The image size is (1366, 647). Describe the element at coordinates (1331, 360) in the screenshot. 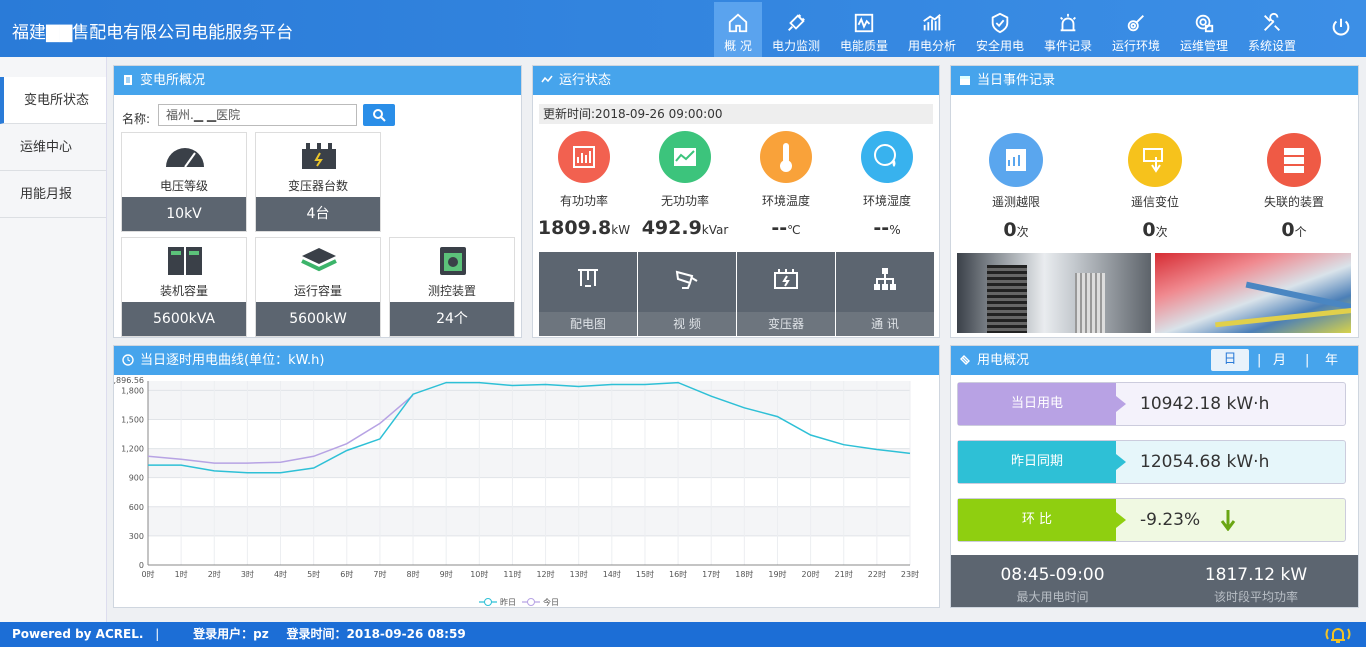

I see `tab-year: 年` at that location.